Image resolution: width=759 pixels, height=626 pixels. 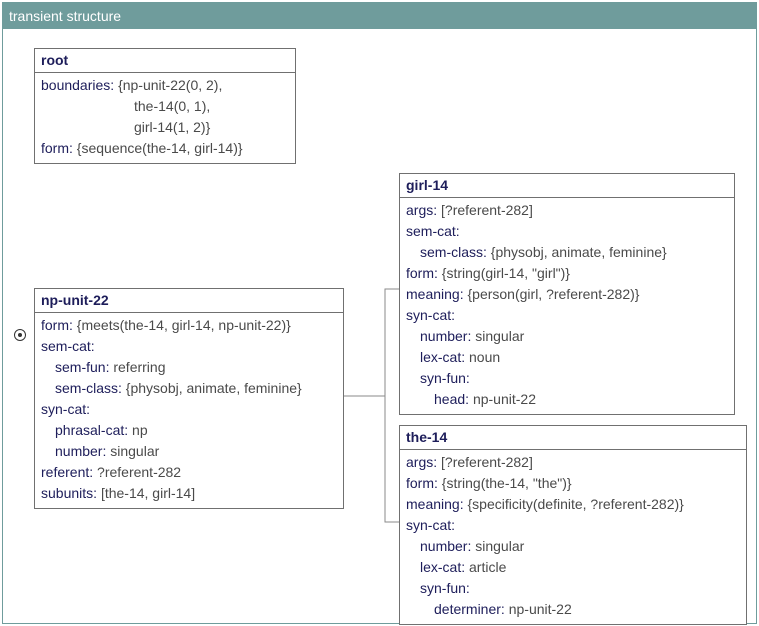 I want to click on feature-lex-cat: lex-cat: article, so click(x=573, y=567).